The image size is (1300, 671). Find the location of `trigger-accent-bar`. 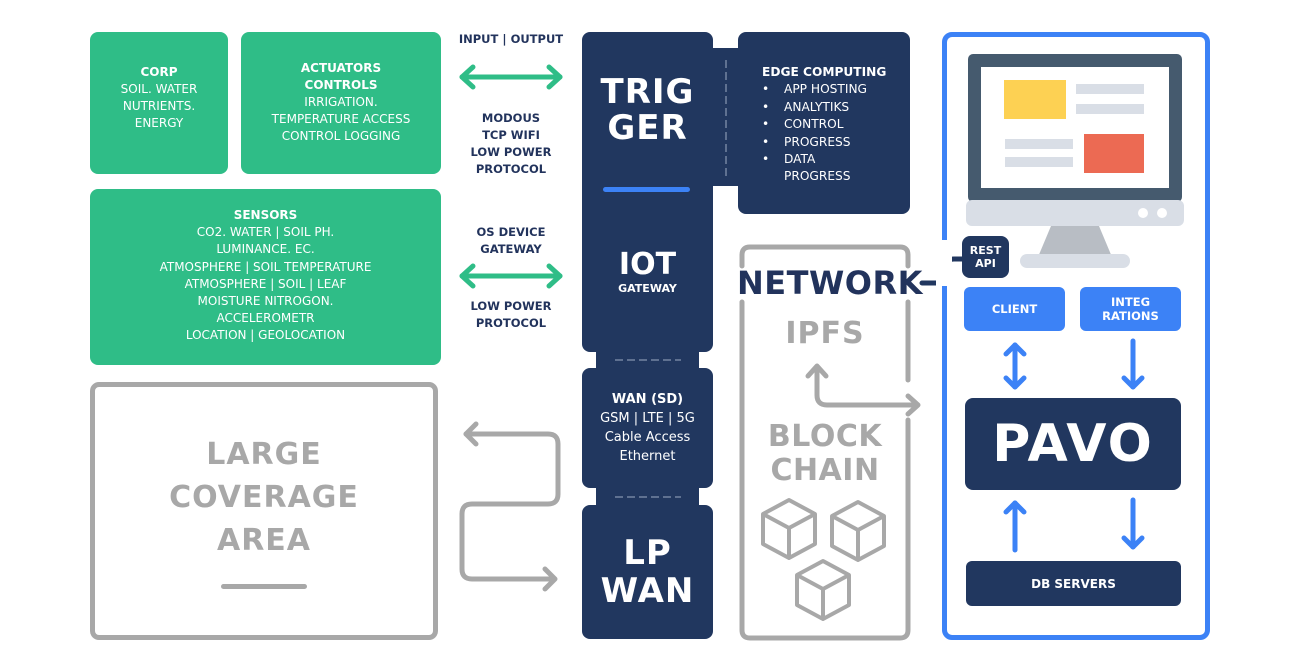

trigger-accent-bar is located at coordinates (646, 189).